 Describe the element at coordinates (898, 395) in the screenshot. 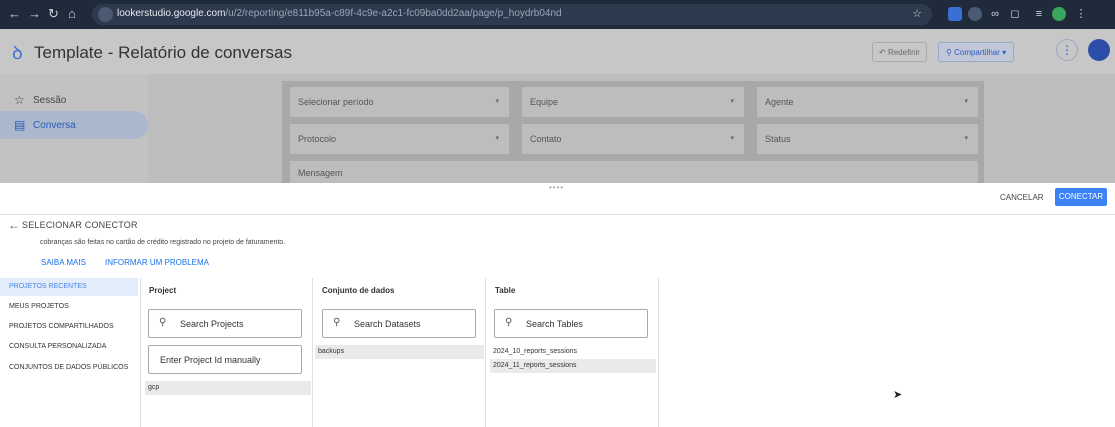

I see `mouse-cursor-icon: ➤` at that location.